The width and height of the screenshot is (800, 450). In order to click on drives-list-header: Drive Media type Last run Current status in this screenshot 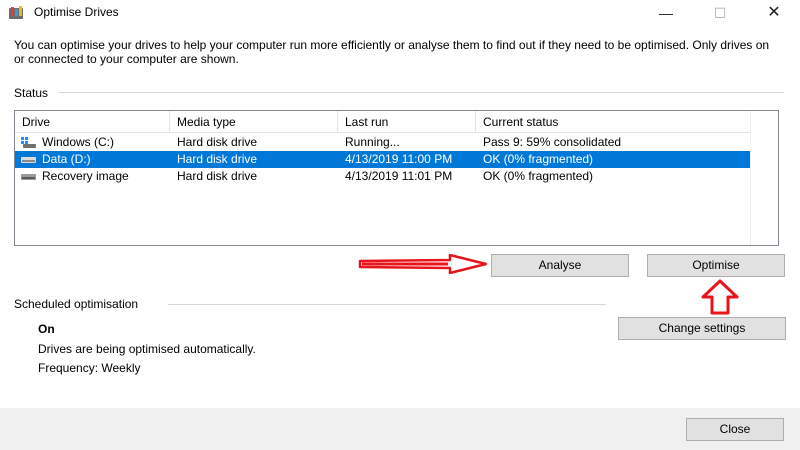, I will do `click(396, 122)`.